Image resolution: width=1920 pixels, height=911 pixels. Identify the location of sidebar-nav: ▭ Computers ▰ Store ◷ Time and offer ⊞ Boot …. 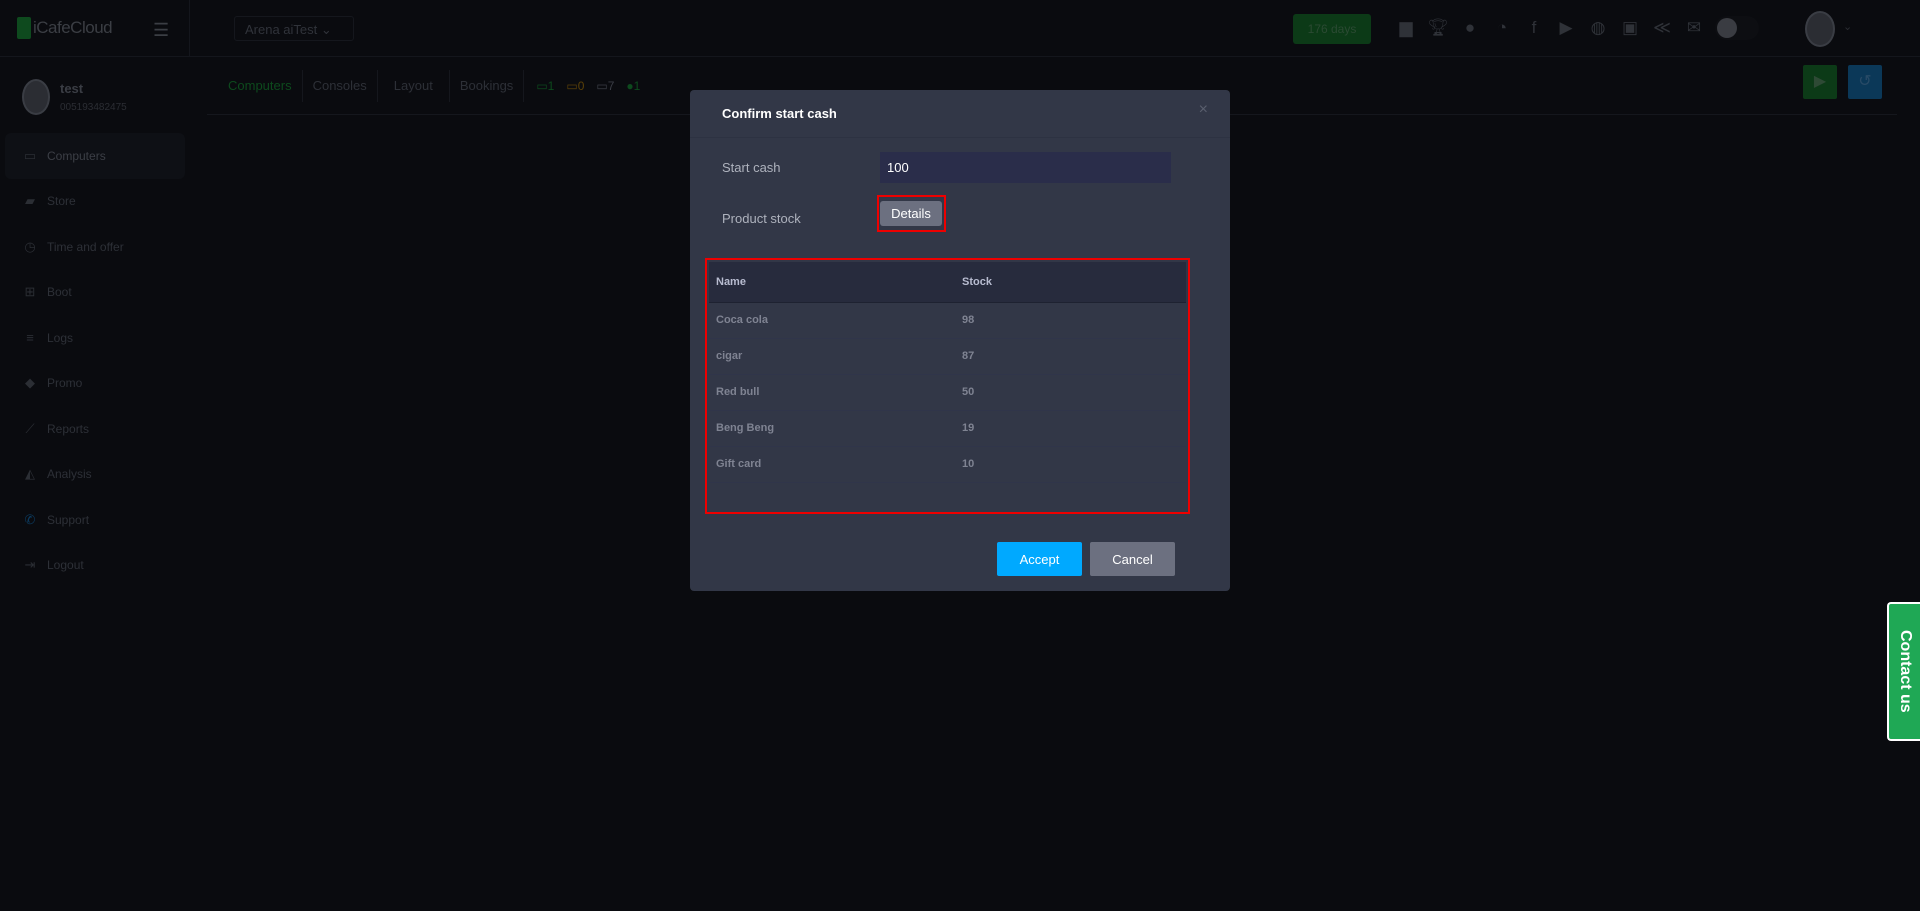
(95, 360).